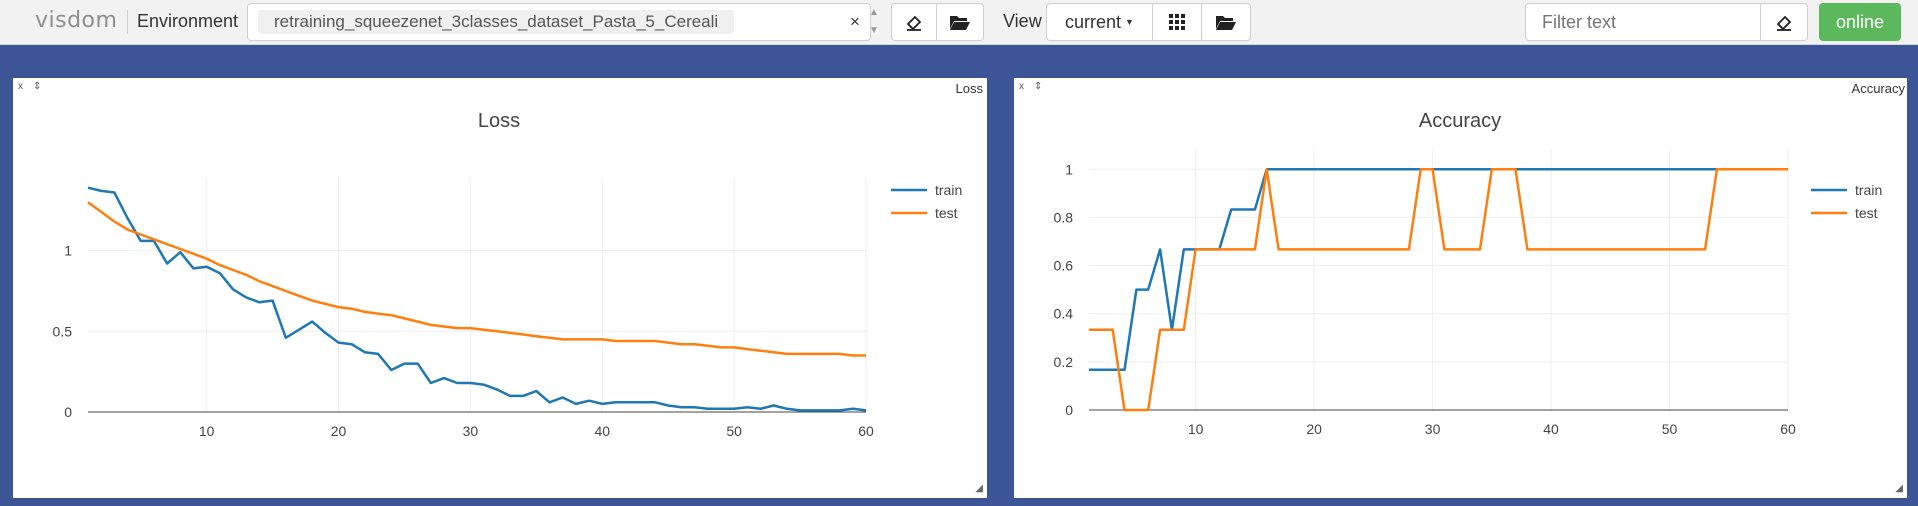 This screenshot has width=1918, height=506. I want to click on pane-window-title: Accuracy, so click(1878, 88).